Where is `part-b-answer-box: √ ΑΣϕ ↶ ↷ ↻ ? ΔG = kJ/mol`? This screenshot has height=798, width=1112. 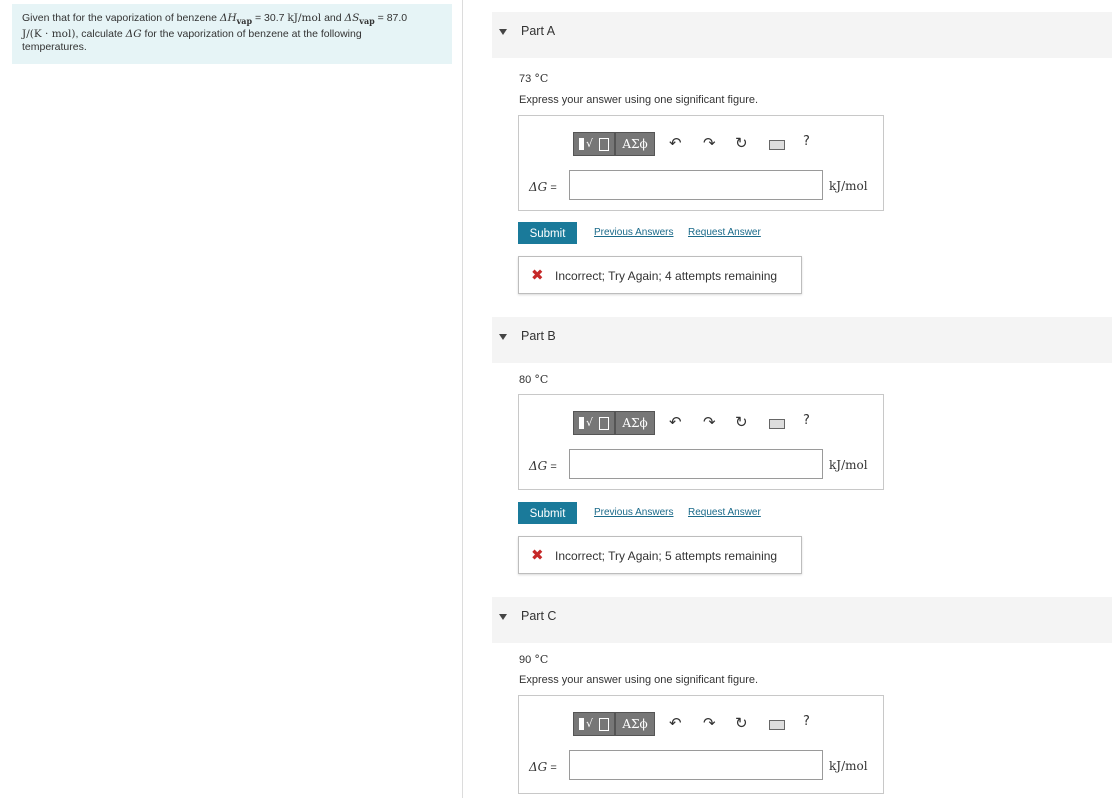
part-b-answer-box: √ ΑΣϕ ↶ ↷ ↻ ? ΔG = kJ/mol is located at coordinates (701, 442).